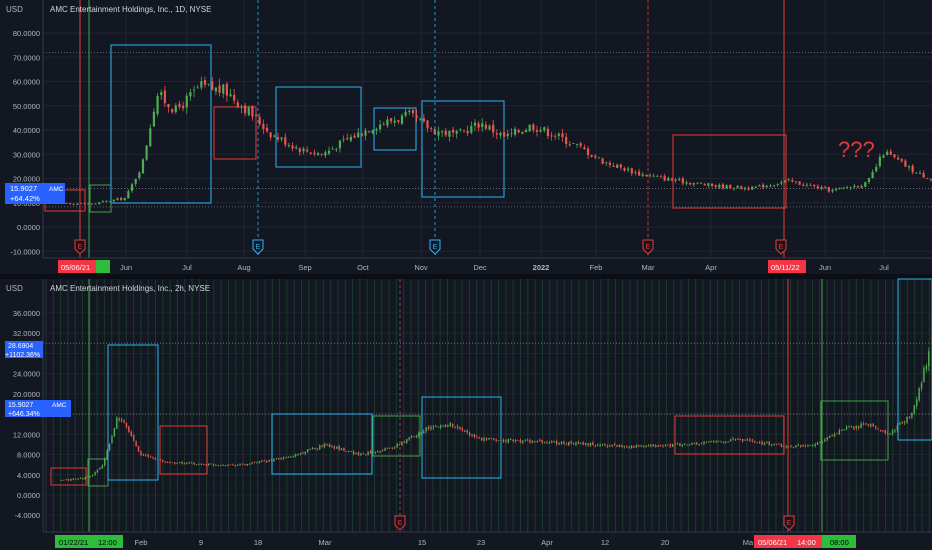 This screenshot has width=932, height=550. Describe the element at coordinates (772, 542) in the screenshot. I see `bottom-date-tag-mid-date: 05/06/21` at that location.